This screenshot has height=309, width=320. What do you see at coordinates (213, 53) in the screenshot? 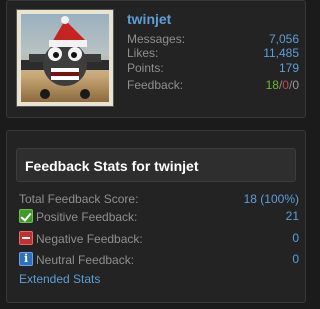
I see `likes-stat: Likes: 11,485` at bounding box center [213, 53].